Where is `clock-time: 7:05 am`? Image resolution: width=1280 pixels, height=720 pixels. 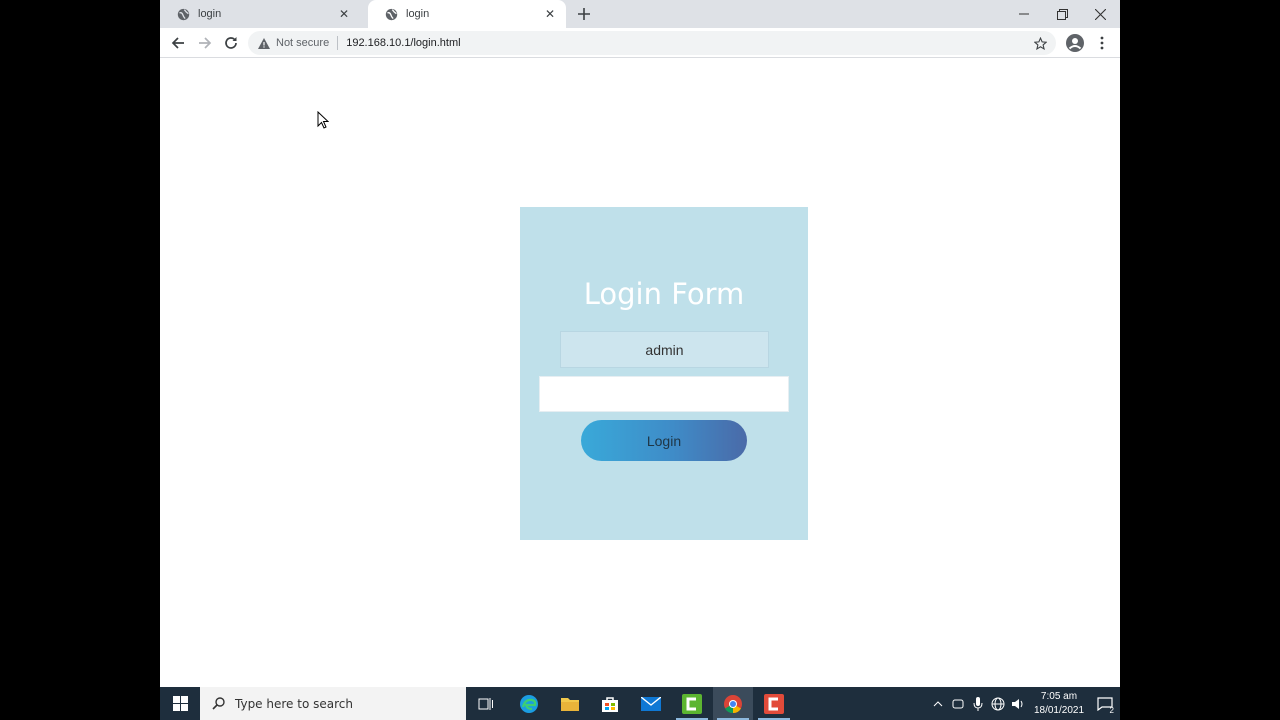
clock-time: 7:05 am is located at coordinates (1059, 696).